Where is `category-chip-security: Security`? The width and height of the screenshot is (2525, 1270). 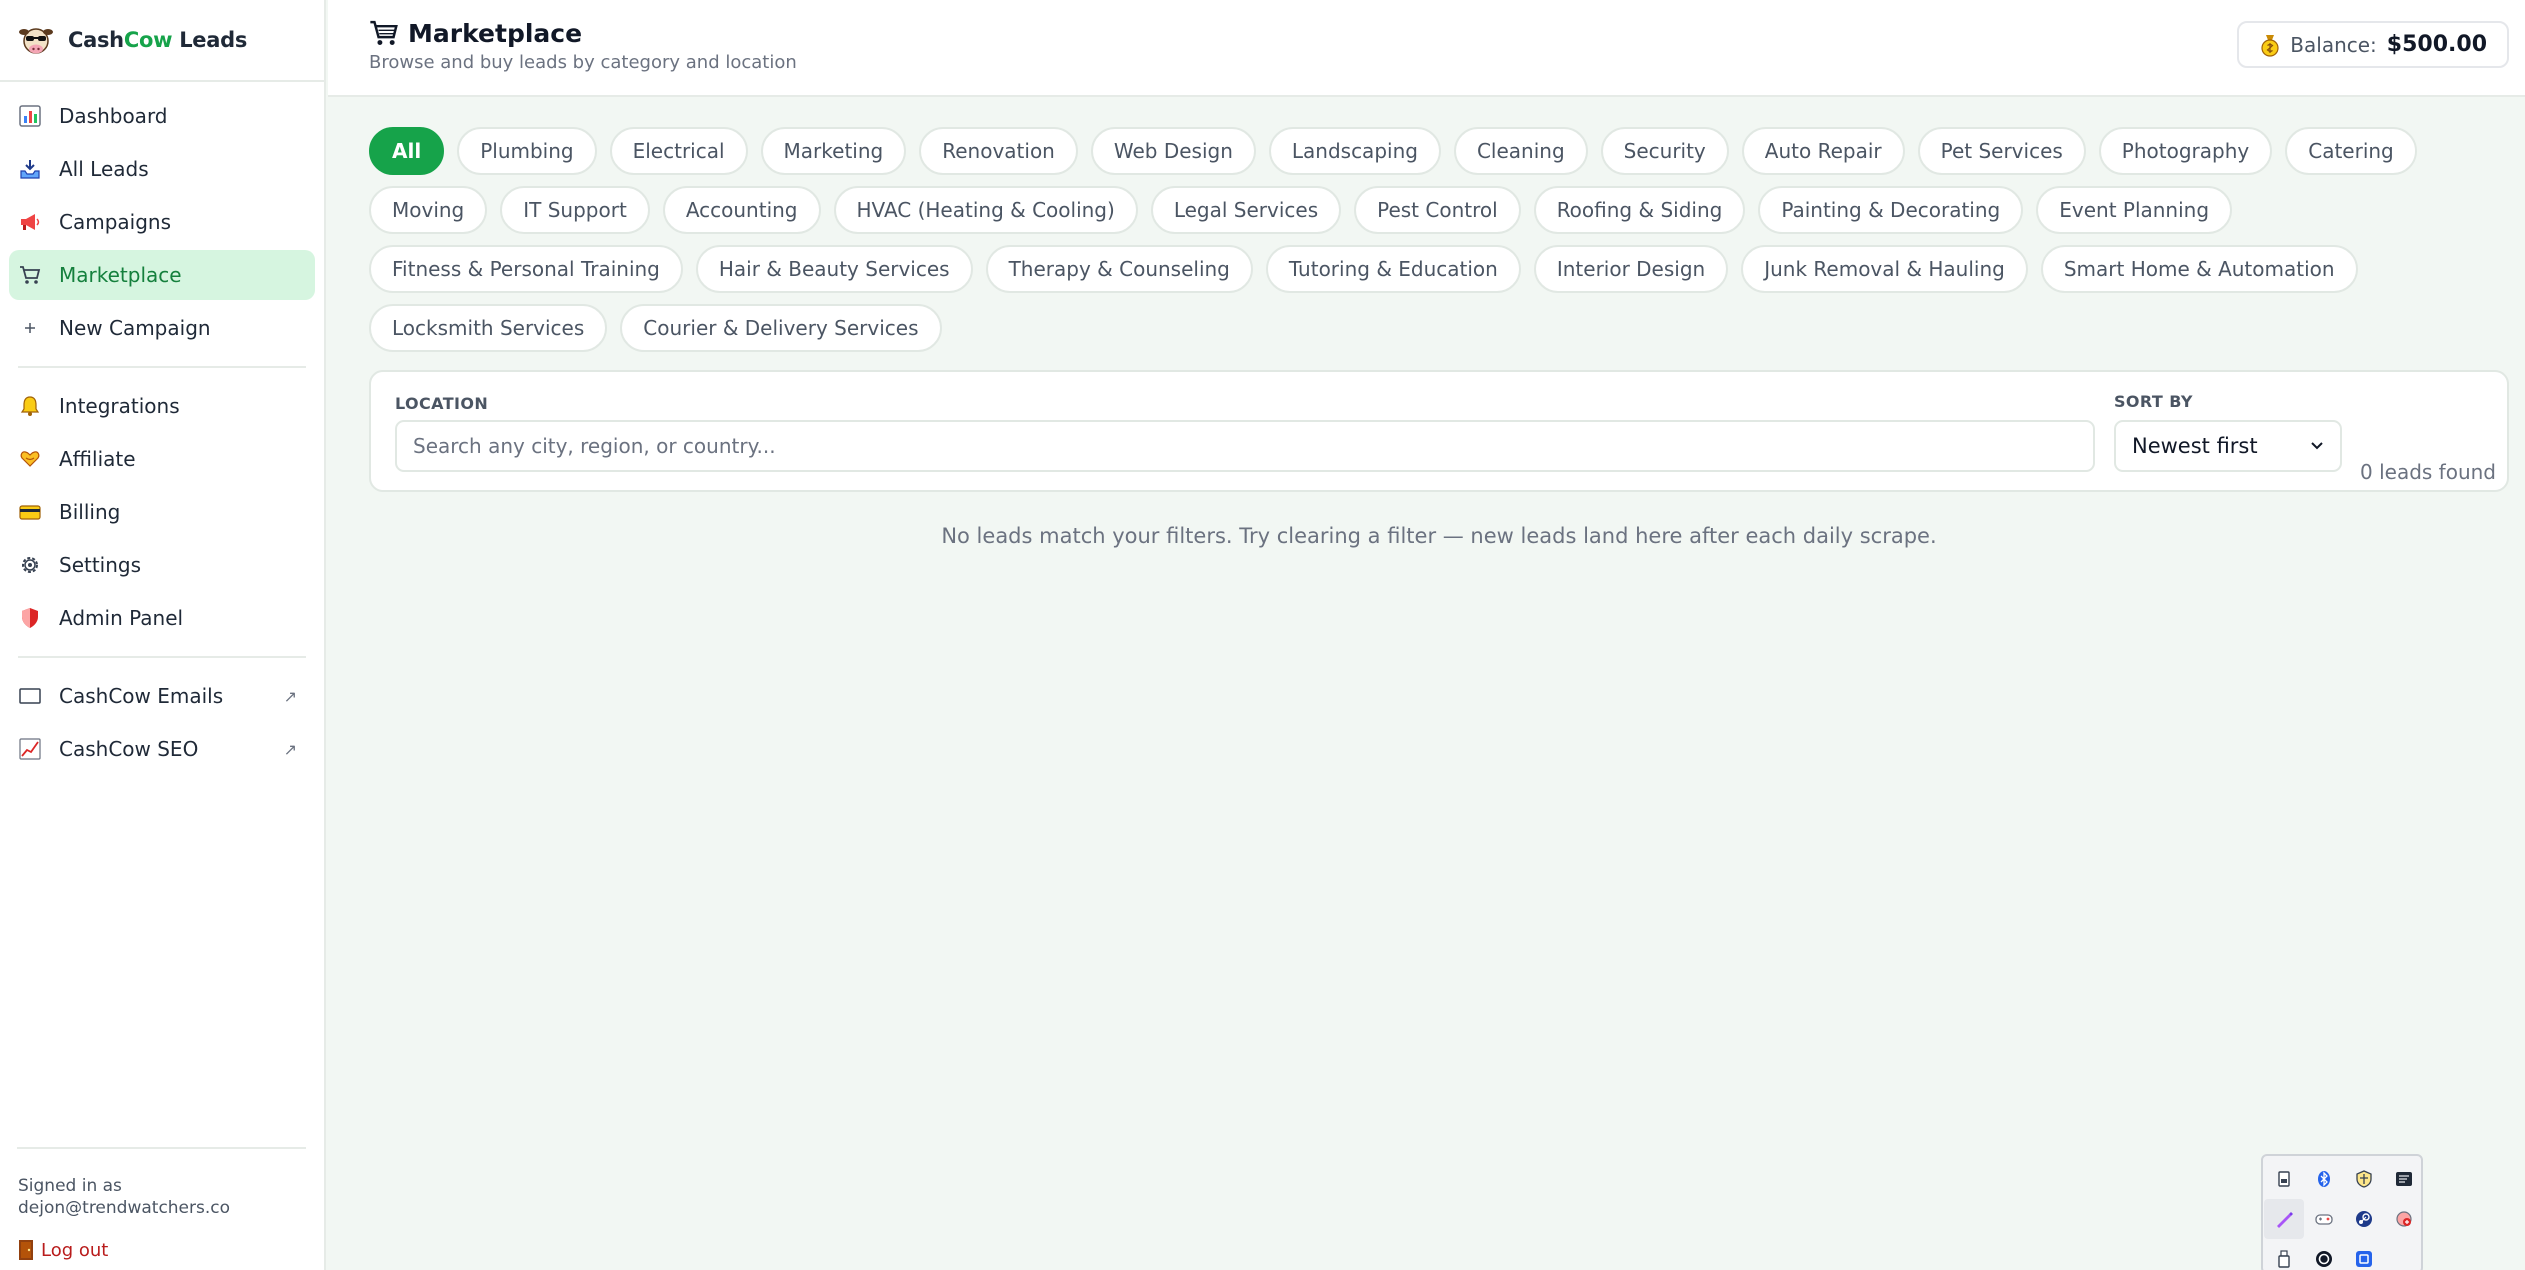 category-chip-security: Security is located at coordinates (1664, 151).